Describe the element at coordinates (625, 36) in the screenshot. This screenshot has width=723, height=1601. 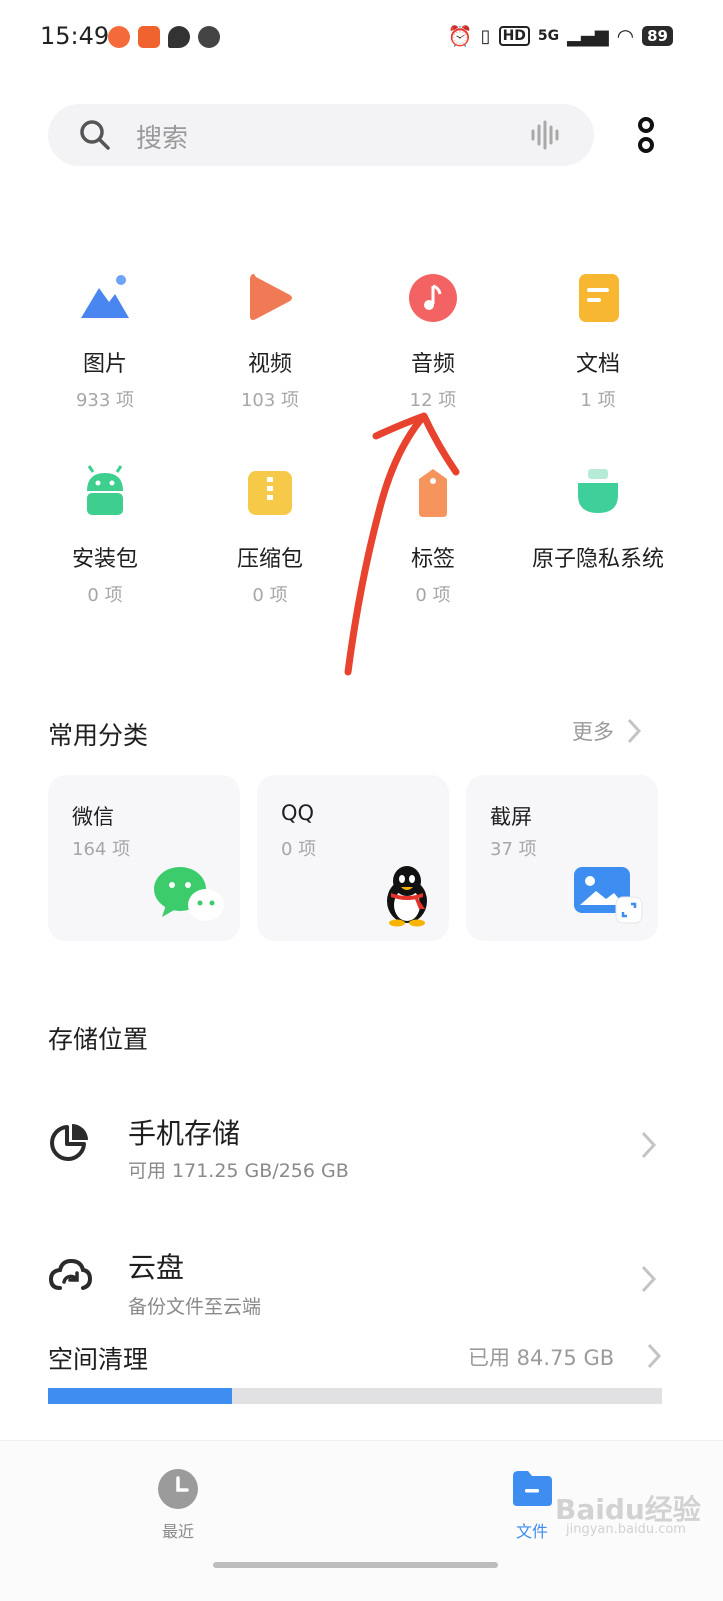
I see `wifi-icon: ◠` at that location.